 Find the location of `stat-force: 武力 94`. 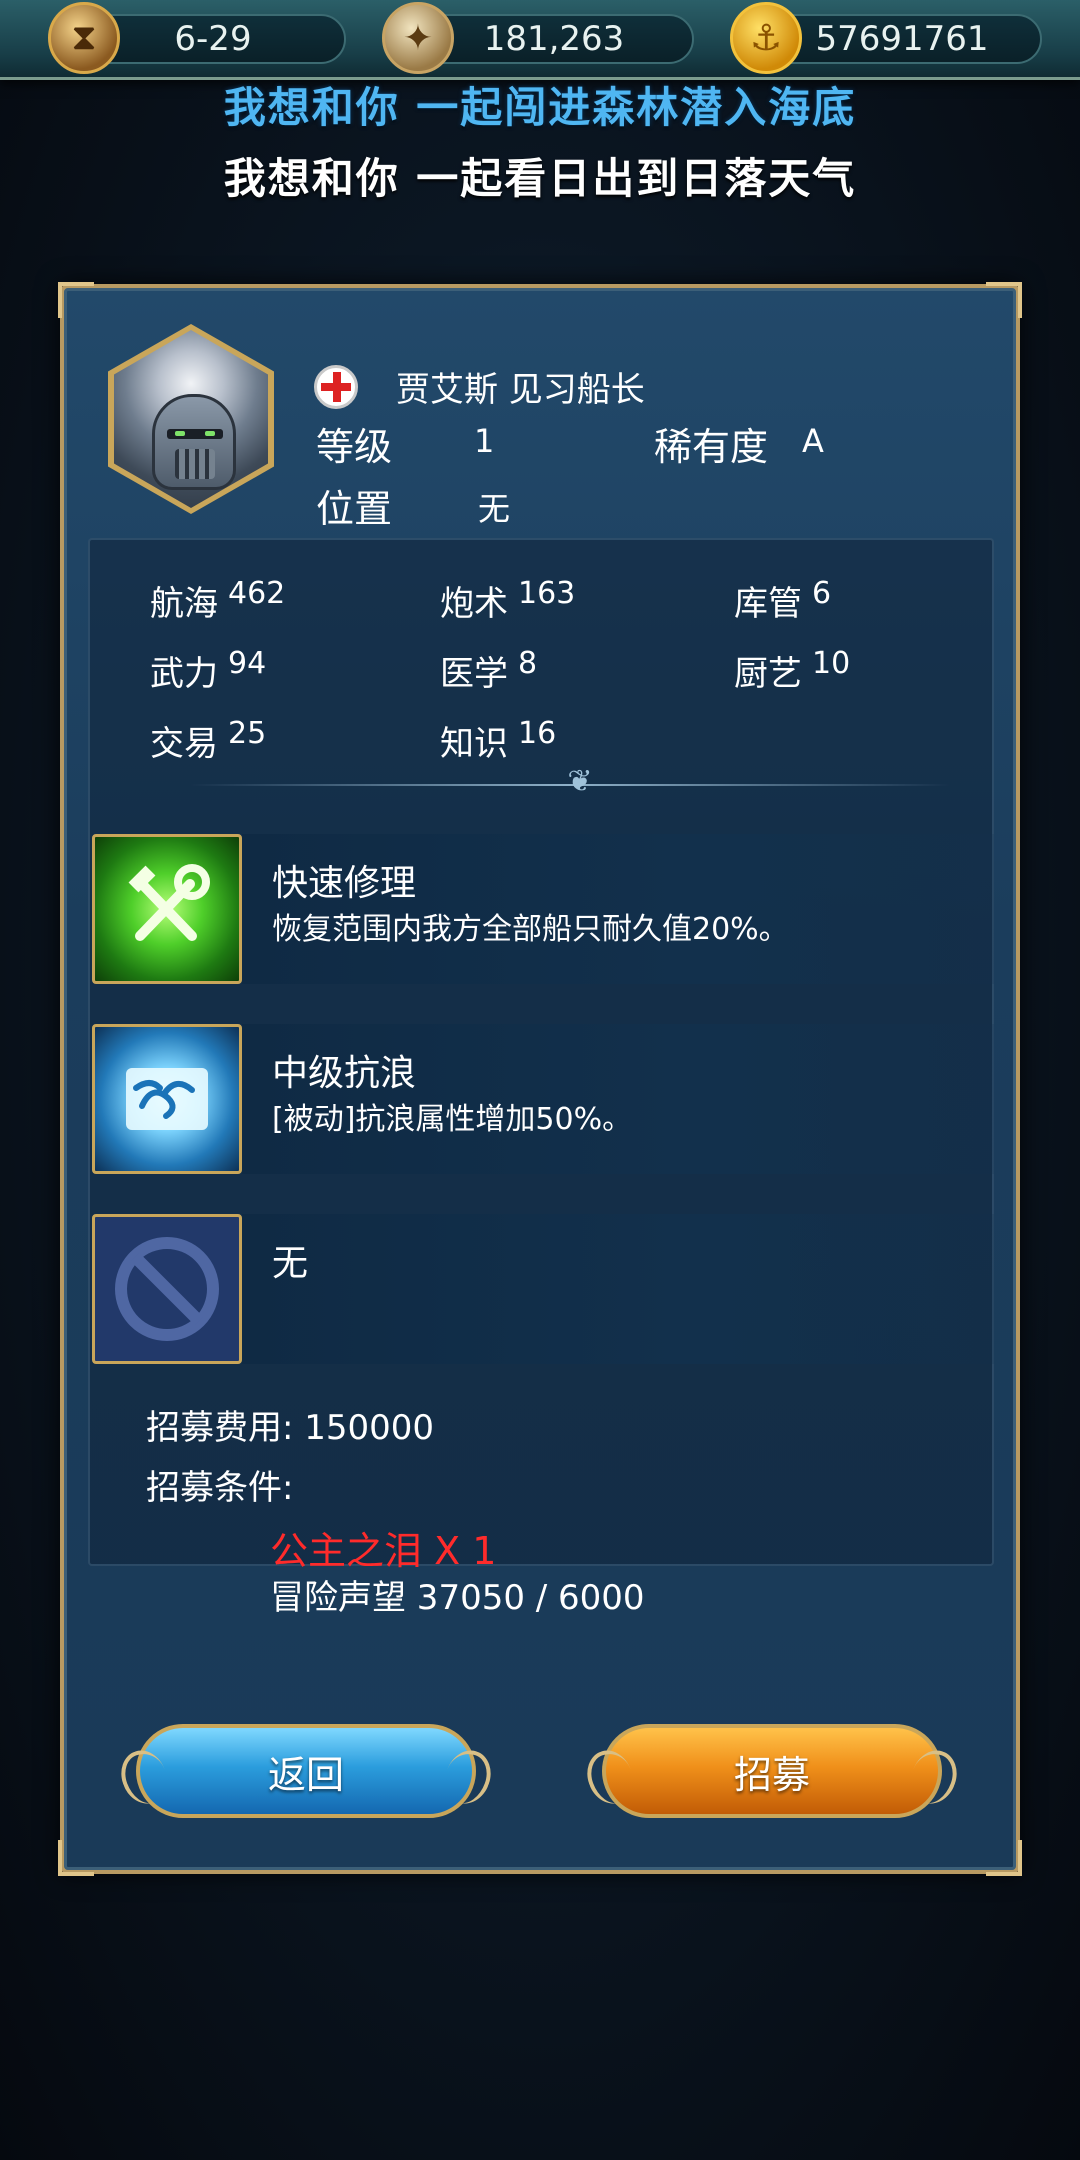

stat-force: 武力 94 is located at coordinates (208, 670).